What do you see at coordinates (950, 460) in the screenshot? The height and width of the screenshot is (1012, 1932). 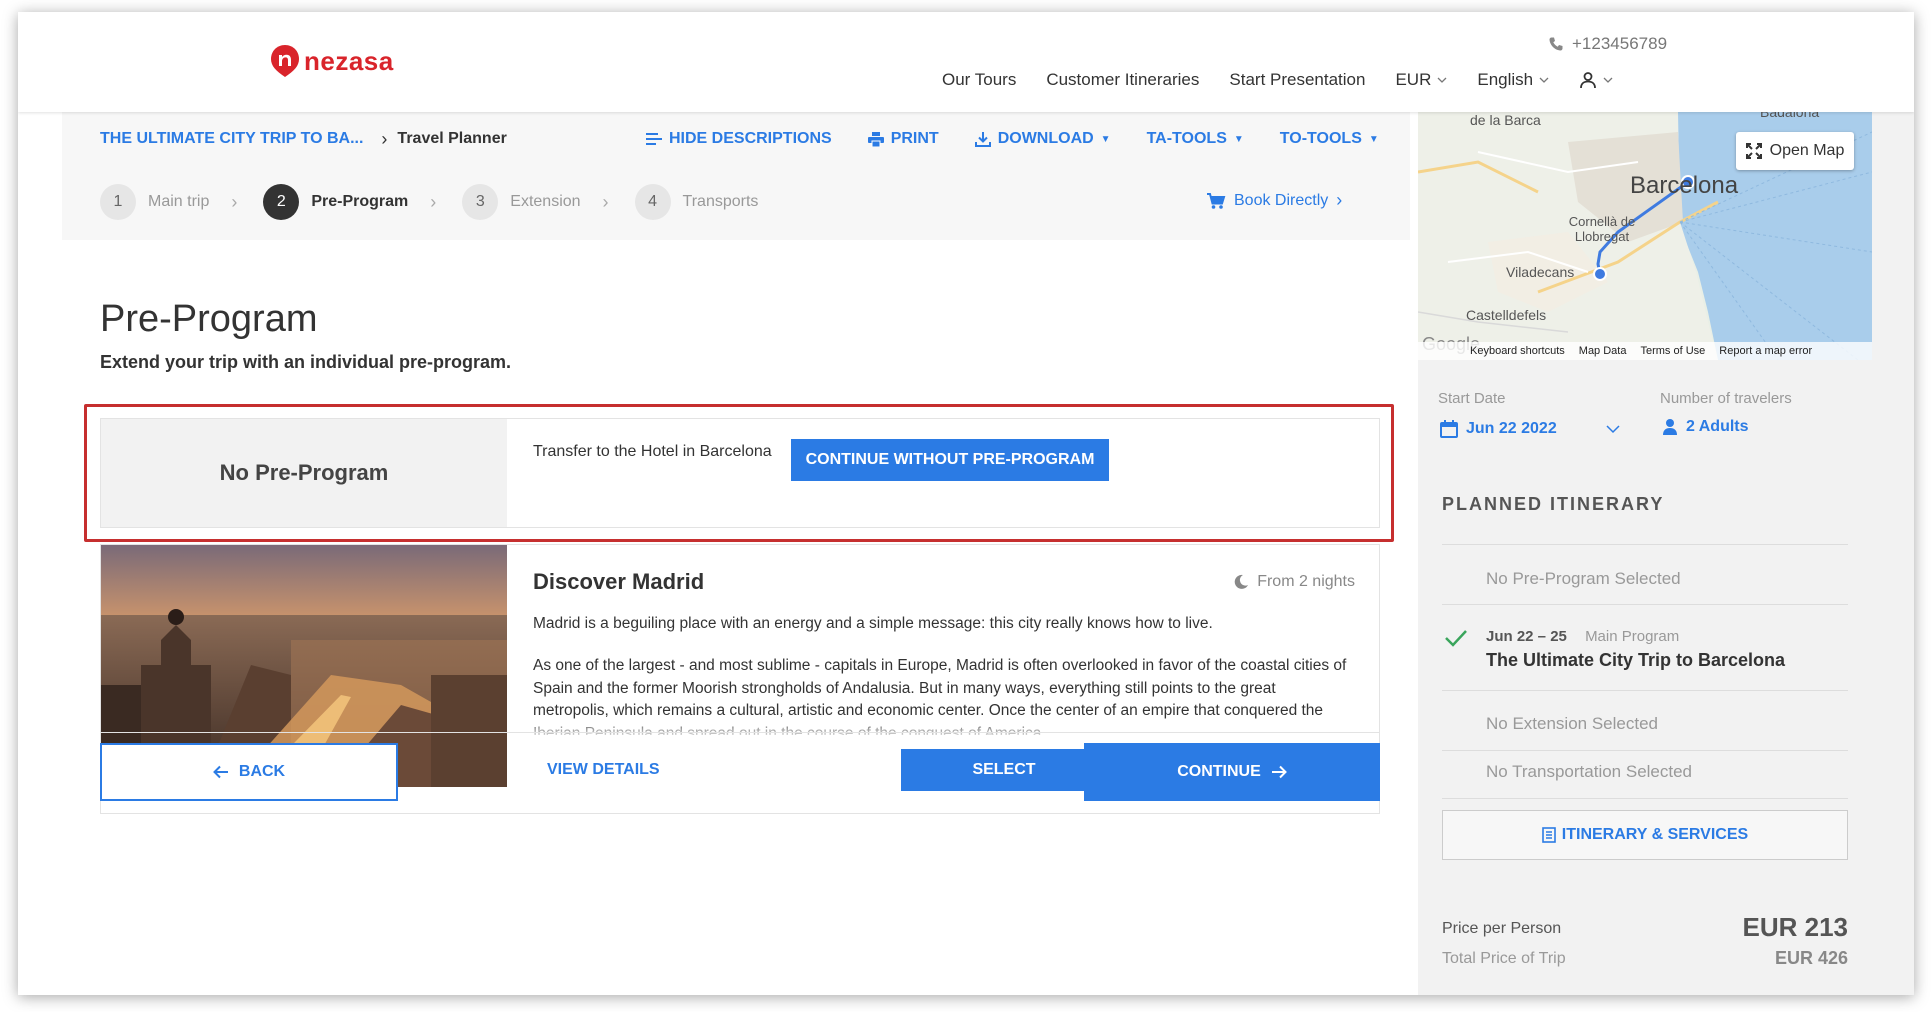 I see `continue-without-pre-program-button: CONTINUE WITHOUT PRE-PROGRAM` at bounding box center [950, 460].